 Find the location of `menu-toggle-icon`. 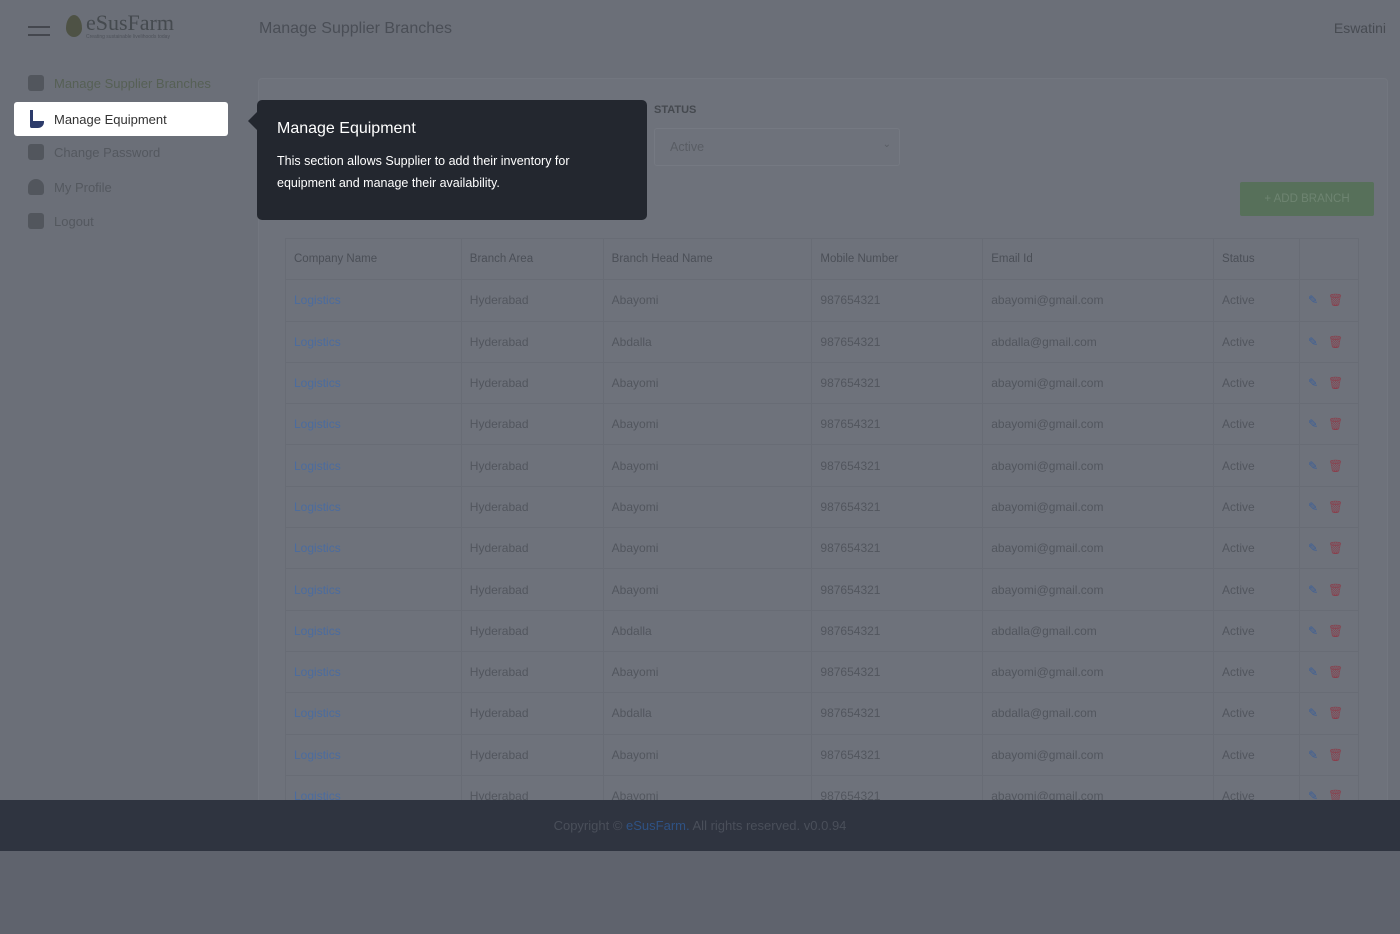

menu-toggle-icon is located at coordinates (39, 31).